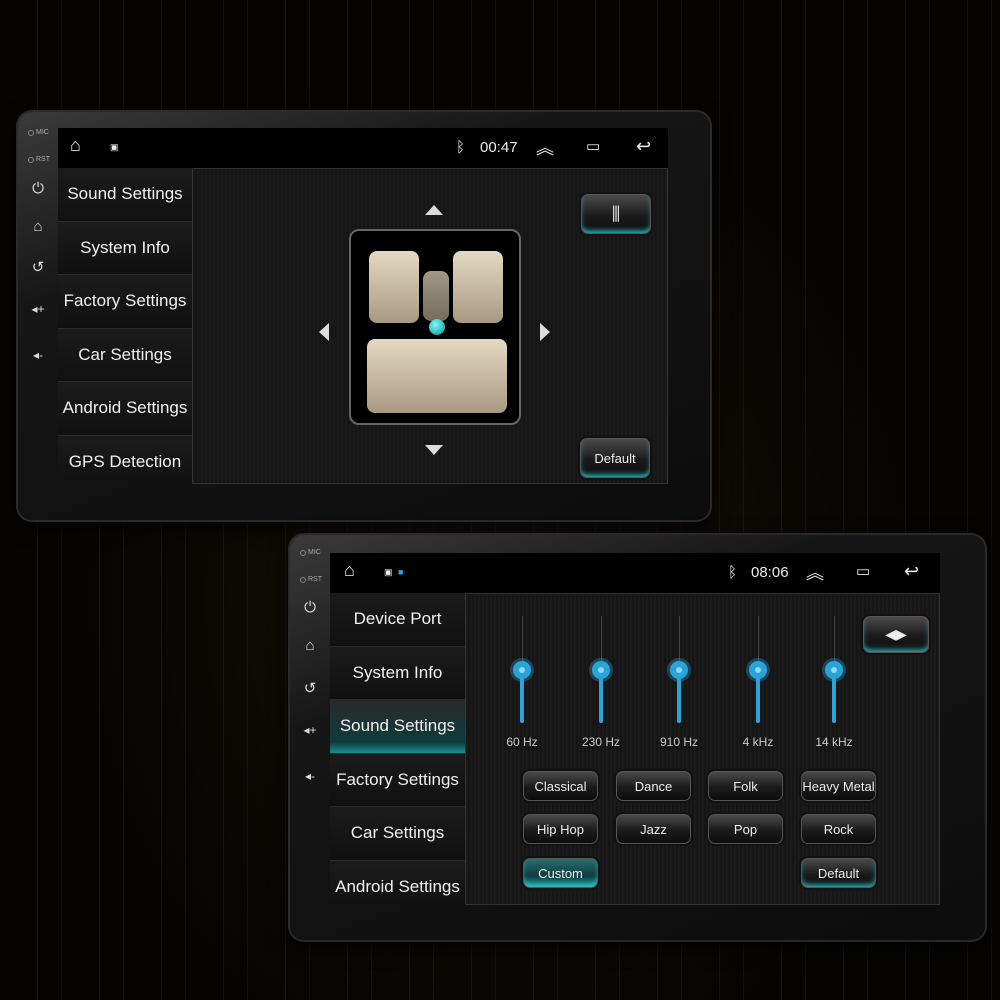 This screenshot has width=1000, height=1000. What do you see at coordinates (363, 148) in the screenshot?
I see `status-bar: ⌂ ▣ ᛒ 00:47 ︽ ▭ ↩` at bounding box center [363, 148].